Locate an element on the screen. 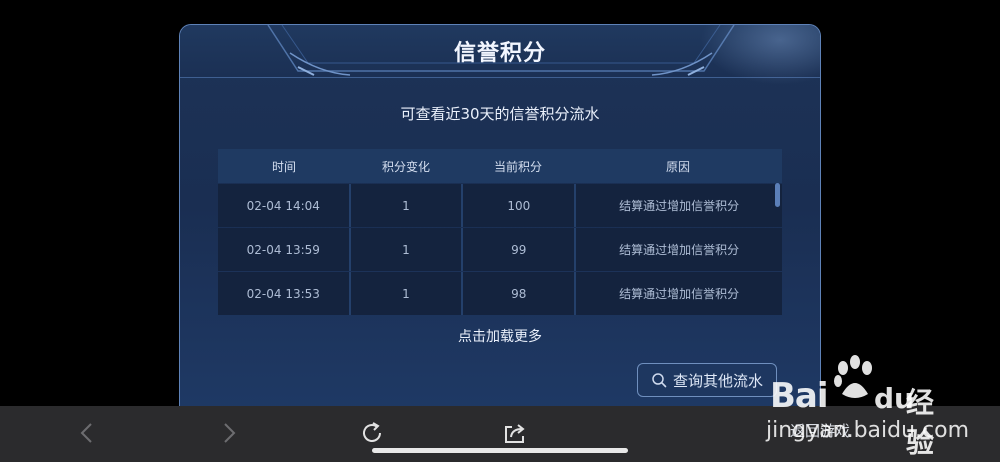 This screenshot has width=1000, height=462. dialog-header: 信誉积分 is located at coordinates (500, 55).